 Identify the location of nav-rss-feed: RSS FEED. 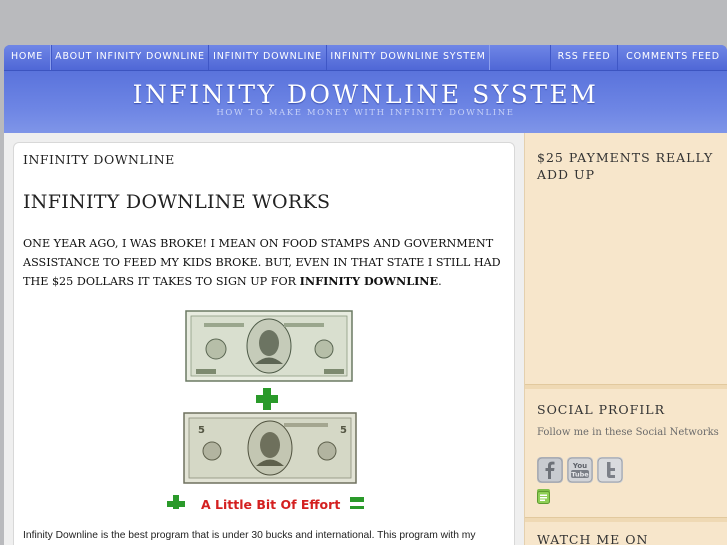
(584, 57).